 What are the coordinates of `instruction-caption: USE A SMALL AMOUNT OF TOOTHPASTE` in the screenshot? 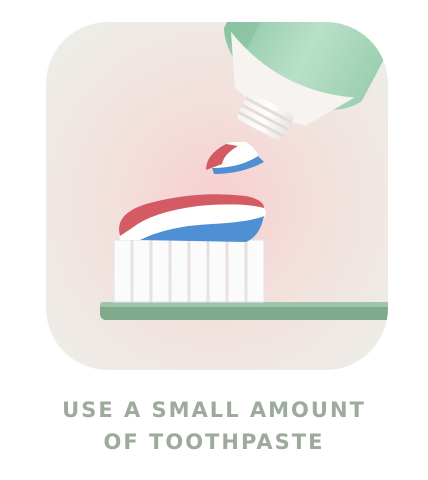 It's located at (214, 426).